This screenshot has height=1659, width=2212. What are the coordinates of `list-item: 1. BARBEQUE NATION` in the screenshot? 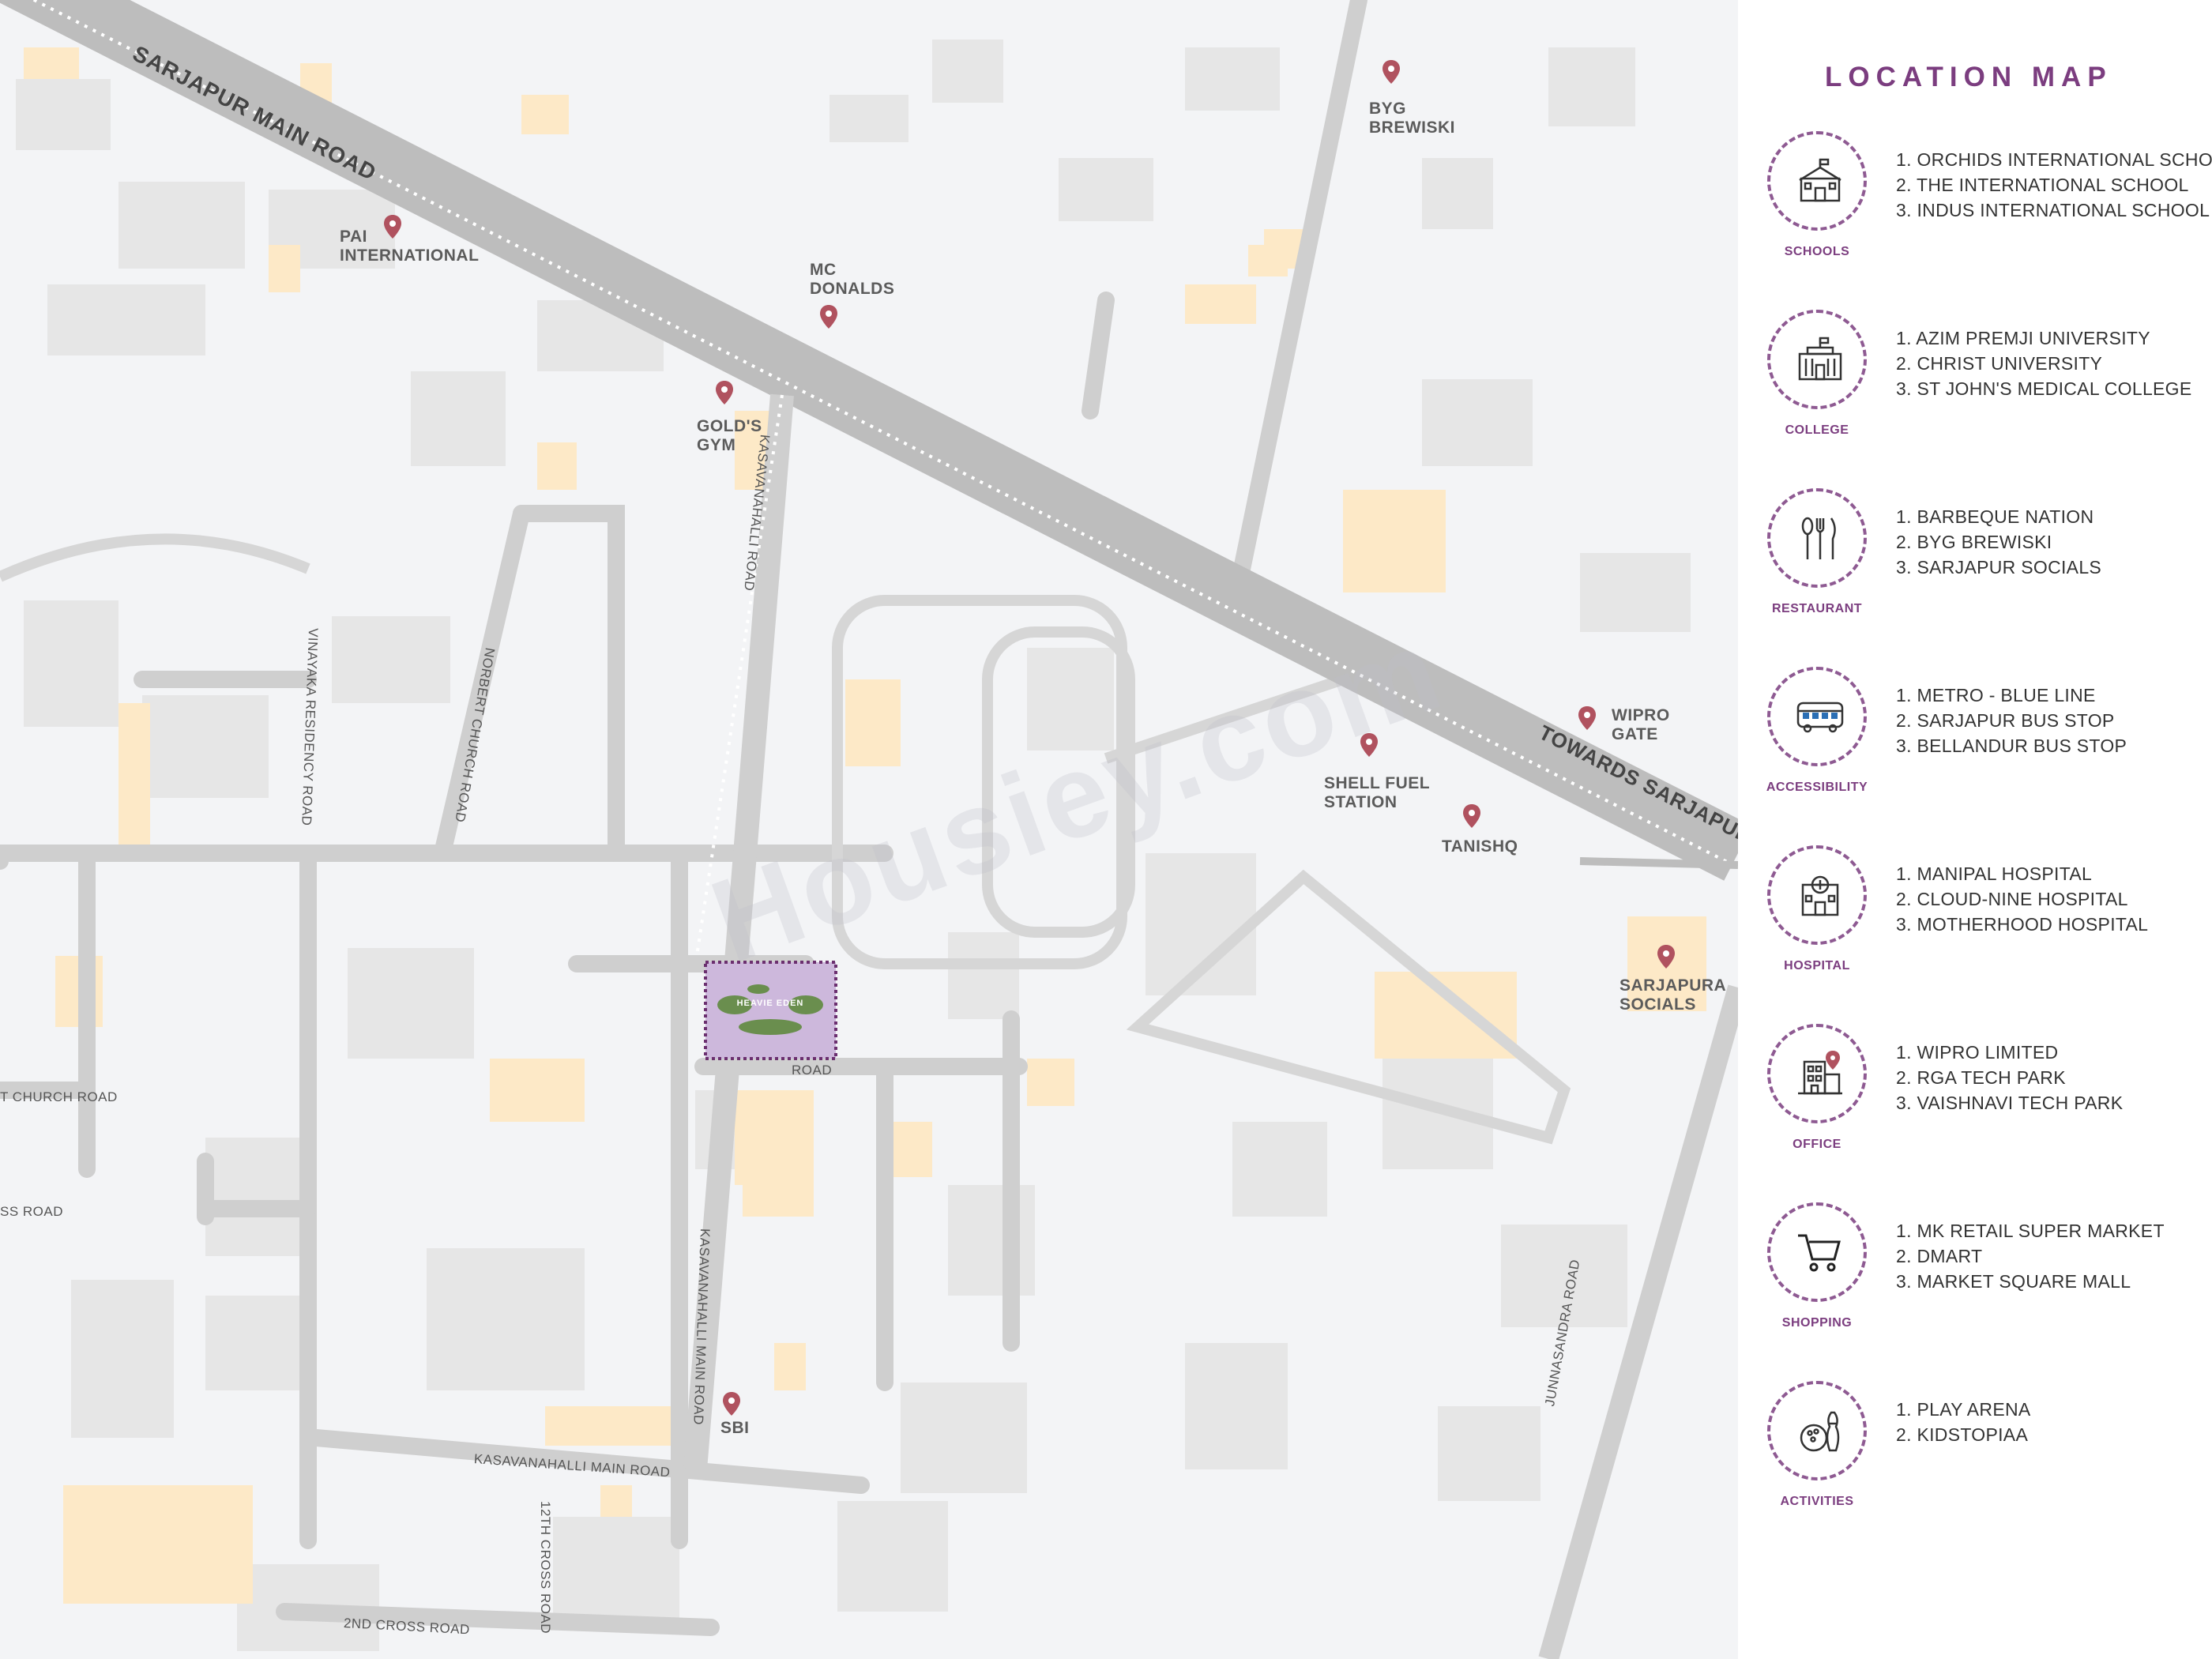 It's located at (1995, 516).